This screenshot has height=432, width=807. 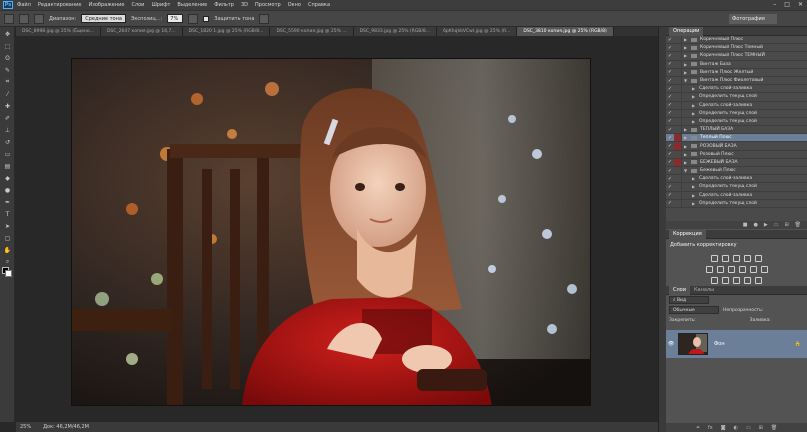 I want to click on action-row: ✓ ▶ Коричневый Плюс Темный, so click(x=736, y=48).